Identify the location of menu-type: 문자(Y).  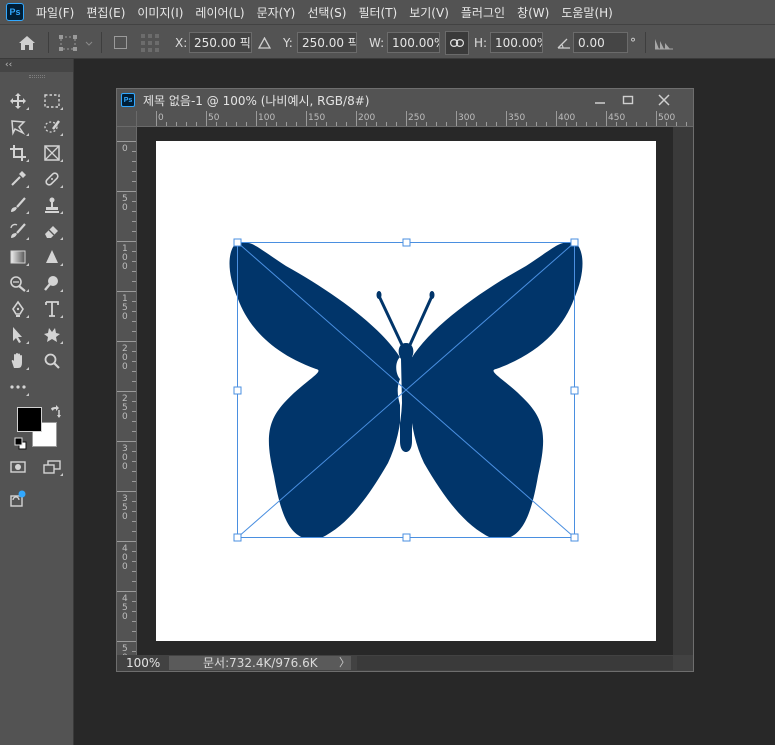
(276, 12).